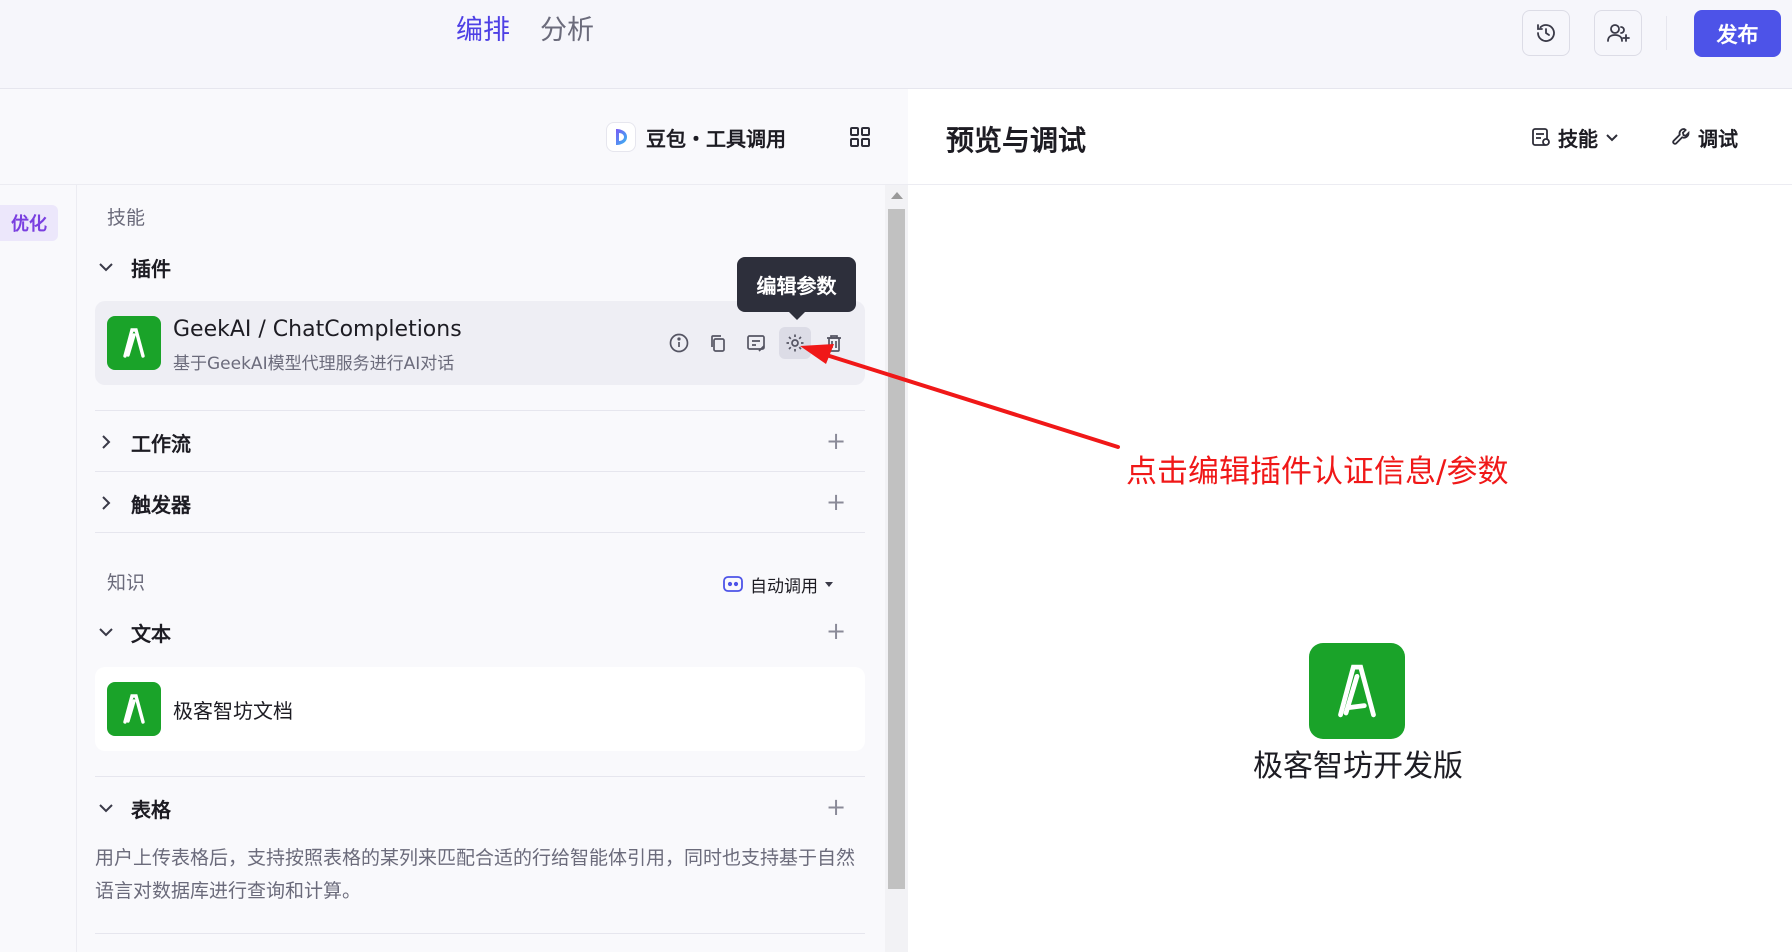 The height and width of the screenshot is (952, 1792). I want to click on history-icon, so click(1546, 33).